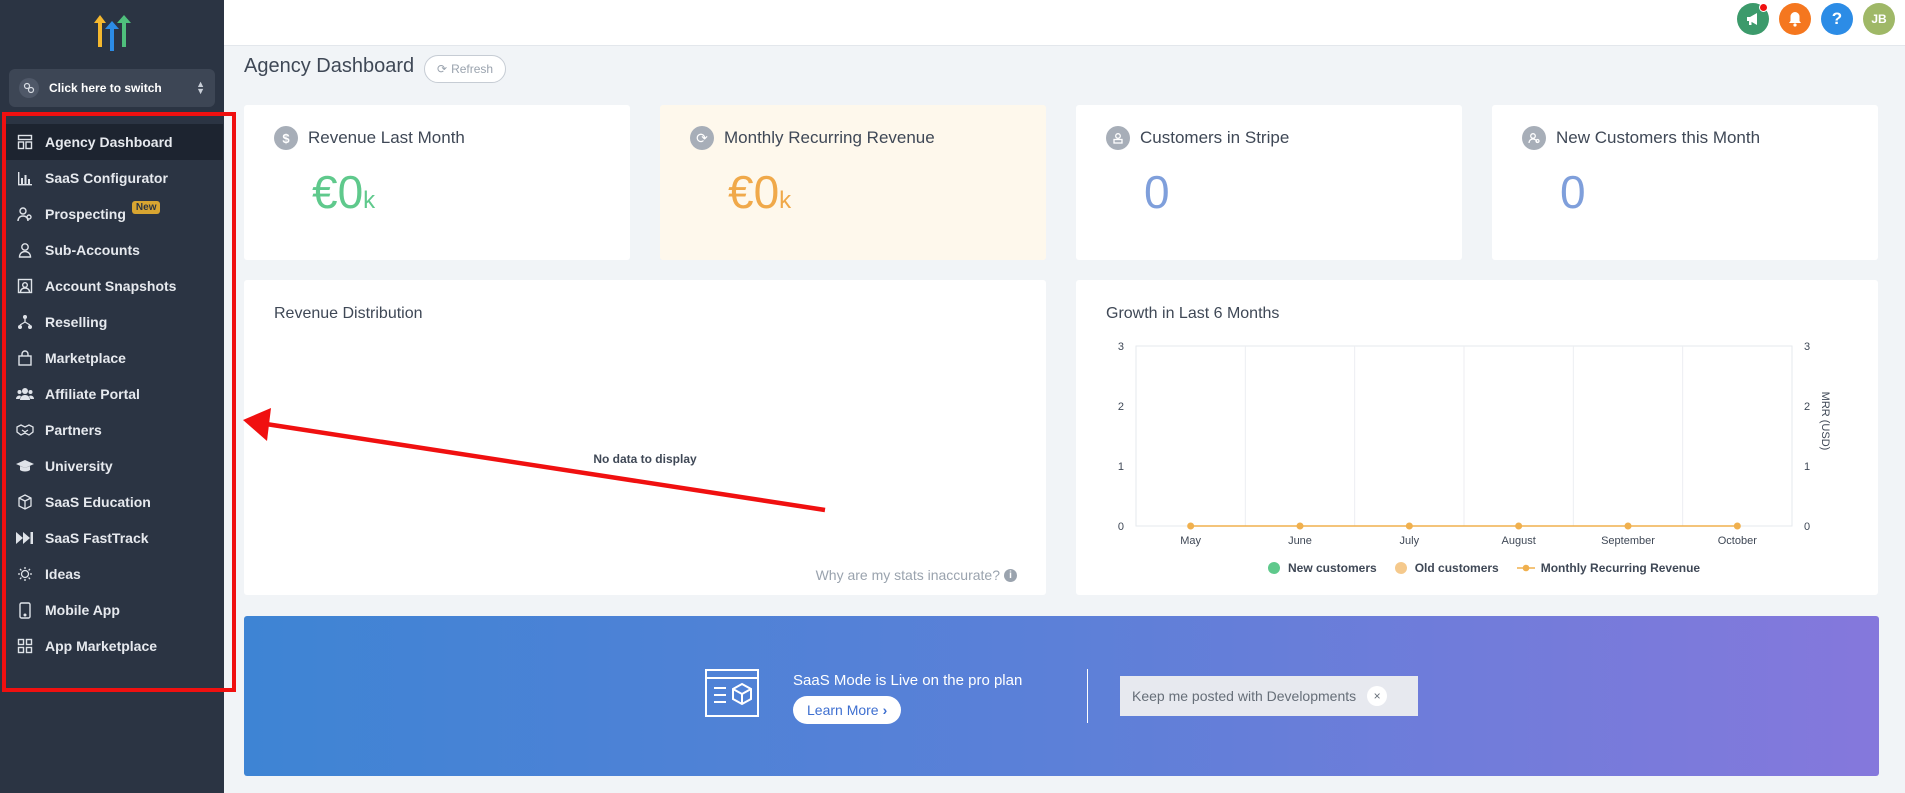 The height and width of the screenshot is (793, 1905). I want to click on keep-posted-label: Keep me posted with Developments, so click(1244, 696).